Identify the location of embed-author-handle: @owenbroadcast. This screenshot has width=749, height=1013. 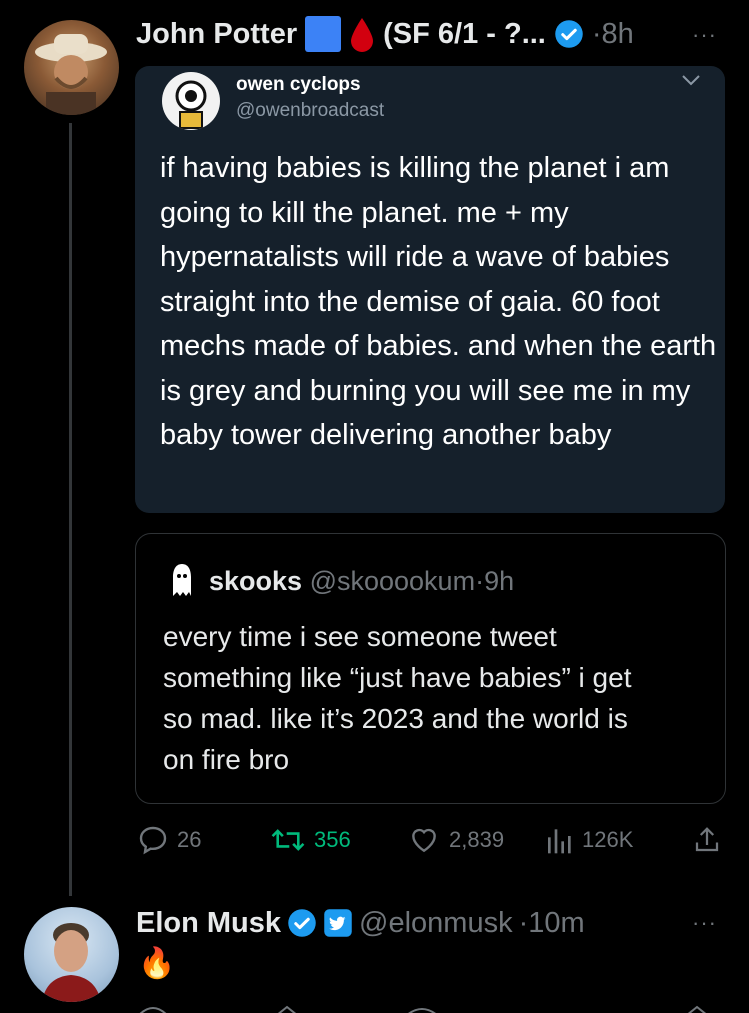
(310, 110).